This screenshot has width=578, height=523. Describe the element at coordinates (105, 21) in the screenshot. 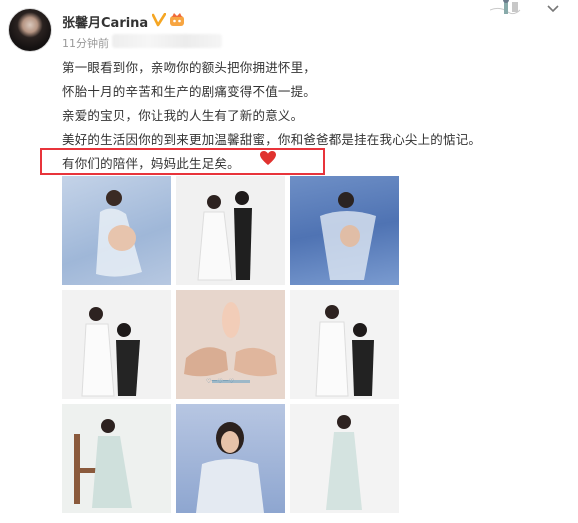

I see `author-name: 张馨月Carina` at that location.